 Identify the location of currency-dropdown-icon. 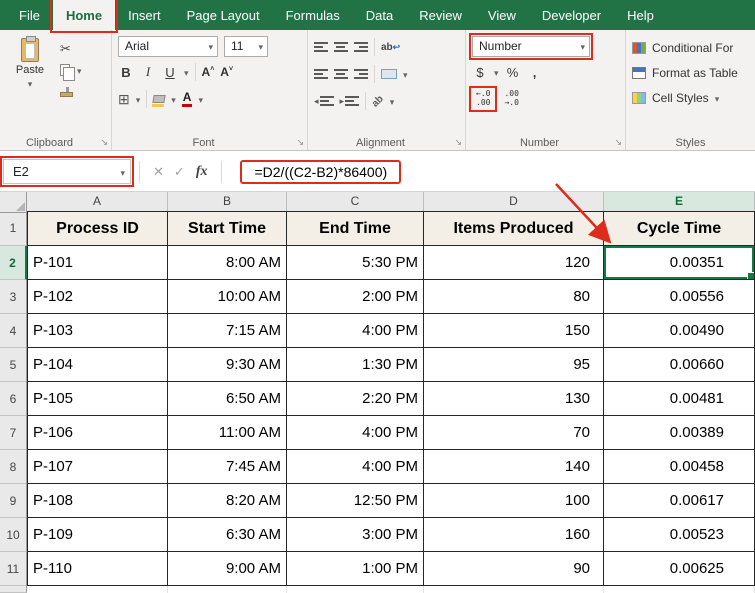
(496, 72).